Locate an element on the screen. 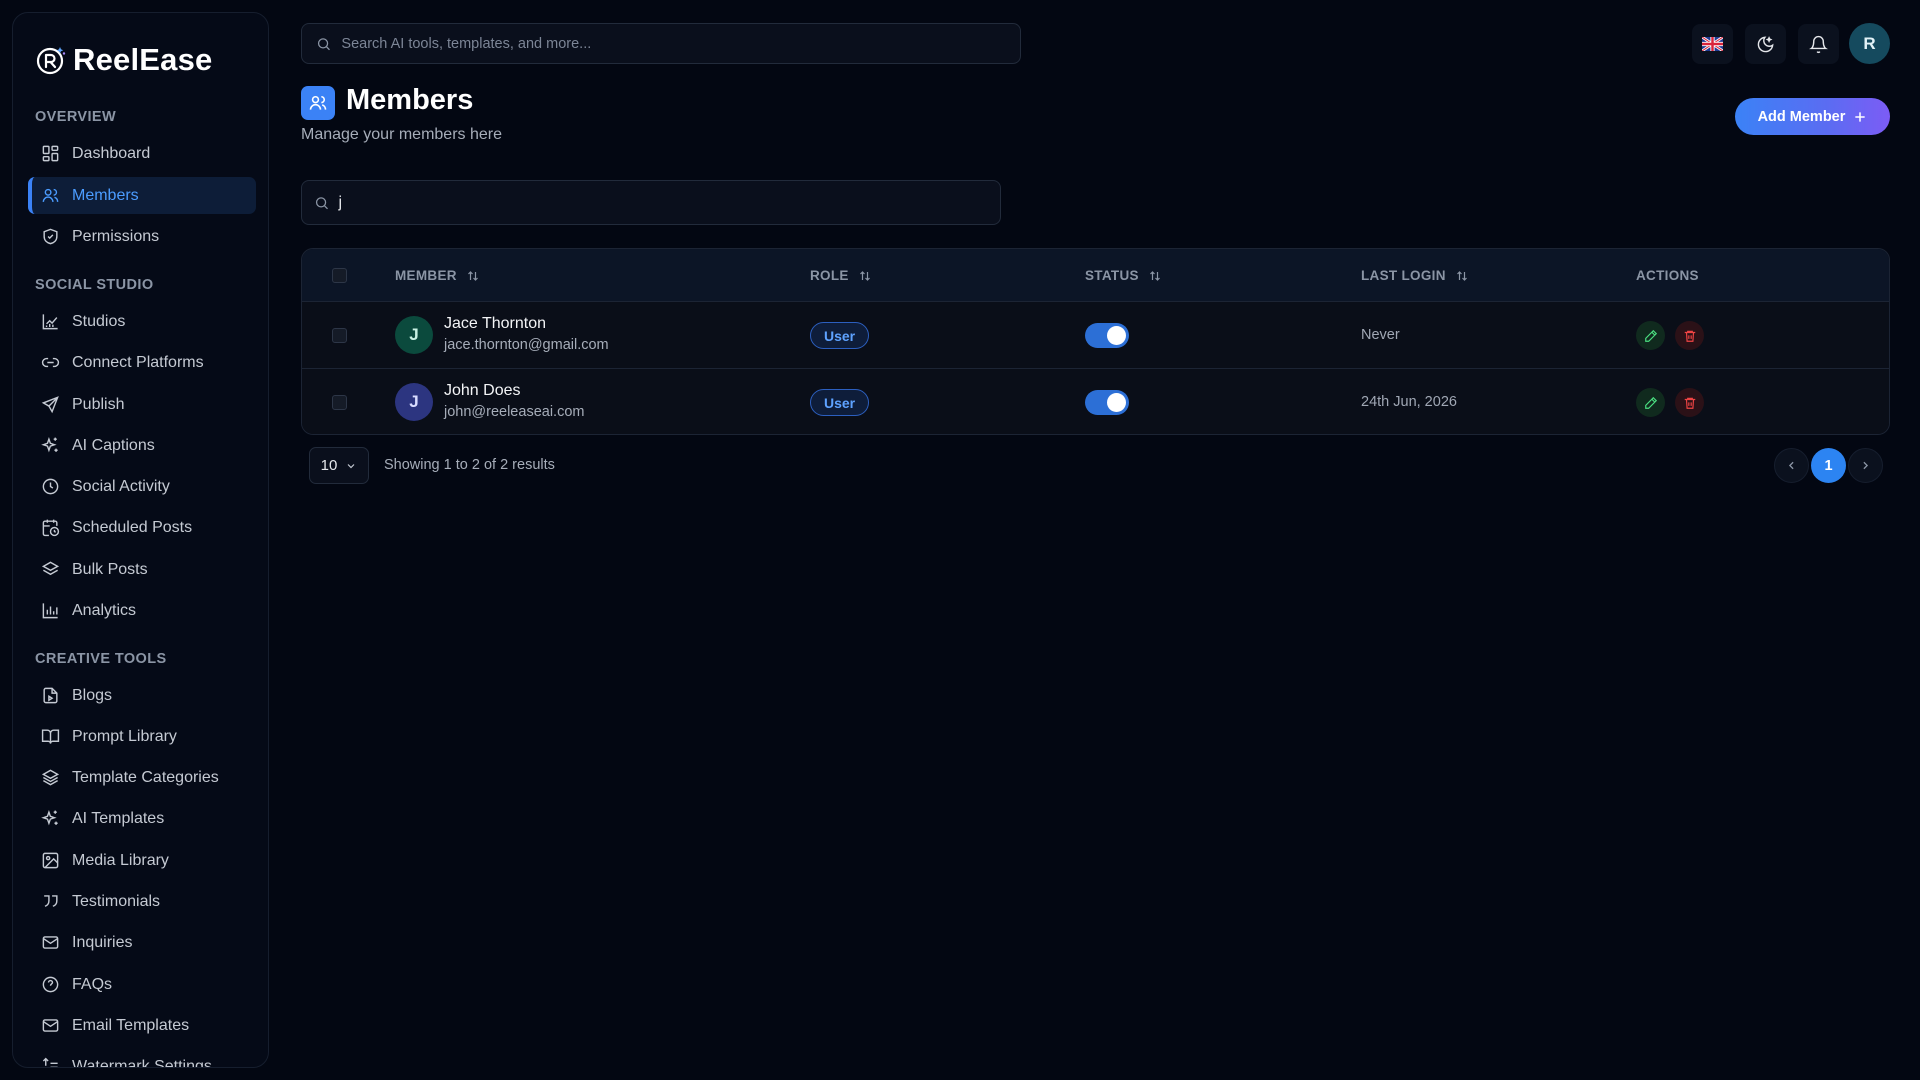  pencil-icon is located at coordinates (1650, 335).